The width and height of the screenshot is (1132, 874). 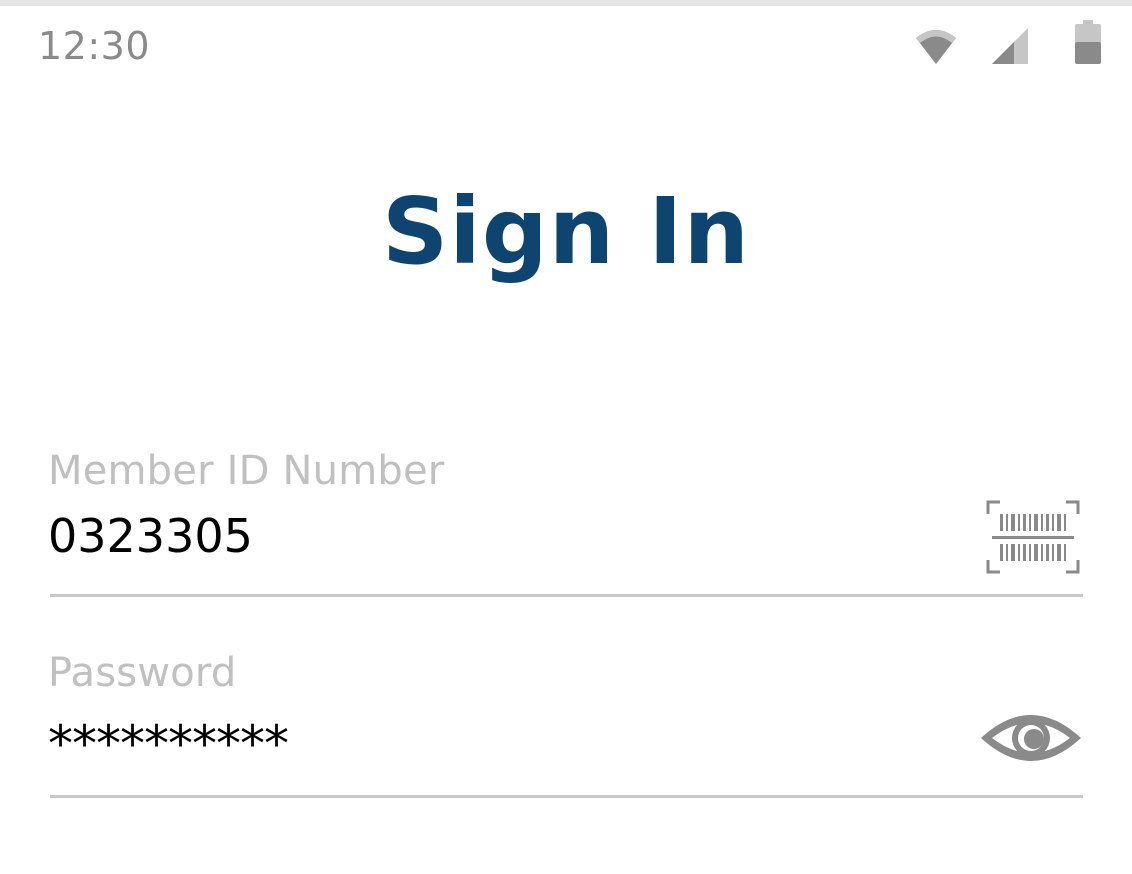 I want to click on status-bar: 12:30, so click(x=566, y=46).